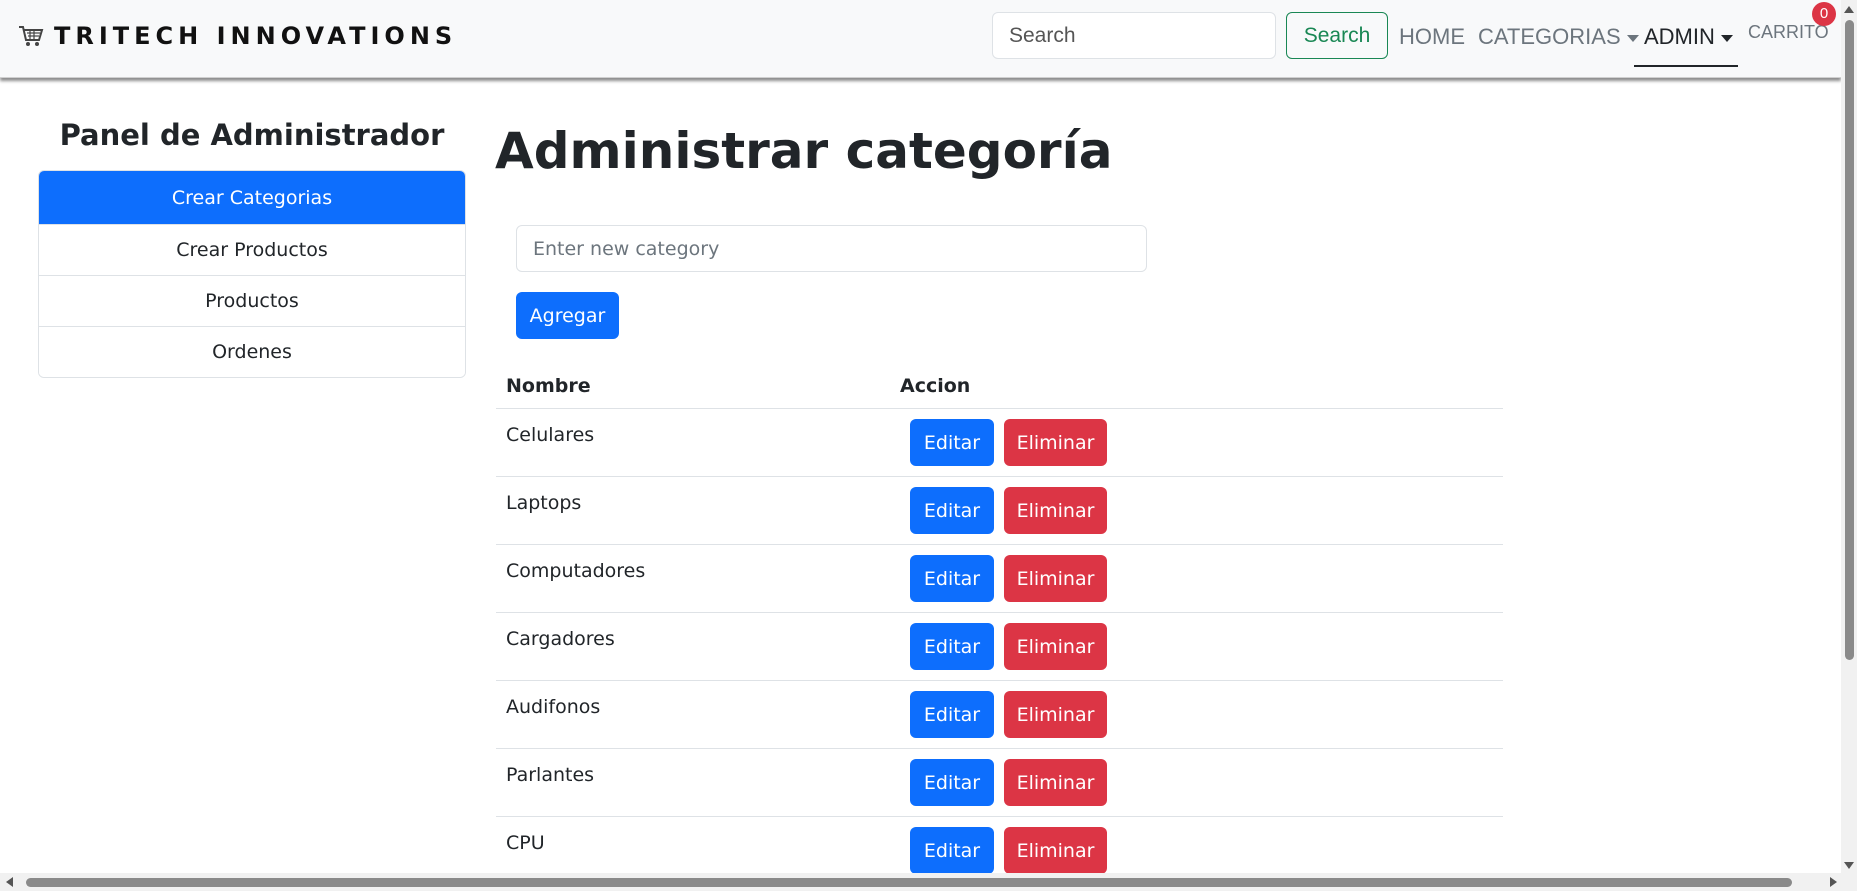 Image resolution: width=1857 pixels, height=891 pixels. I want to click on brand-name: TRITECH INNOVATIONS, so click(256, 36).